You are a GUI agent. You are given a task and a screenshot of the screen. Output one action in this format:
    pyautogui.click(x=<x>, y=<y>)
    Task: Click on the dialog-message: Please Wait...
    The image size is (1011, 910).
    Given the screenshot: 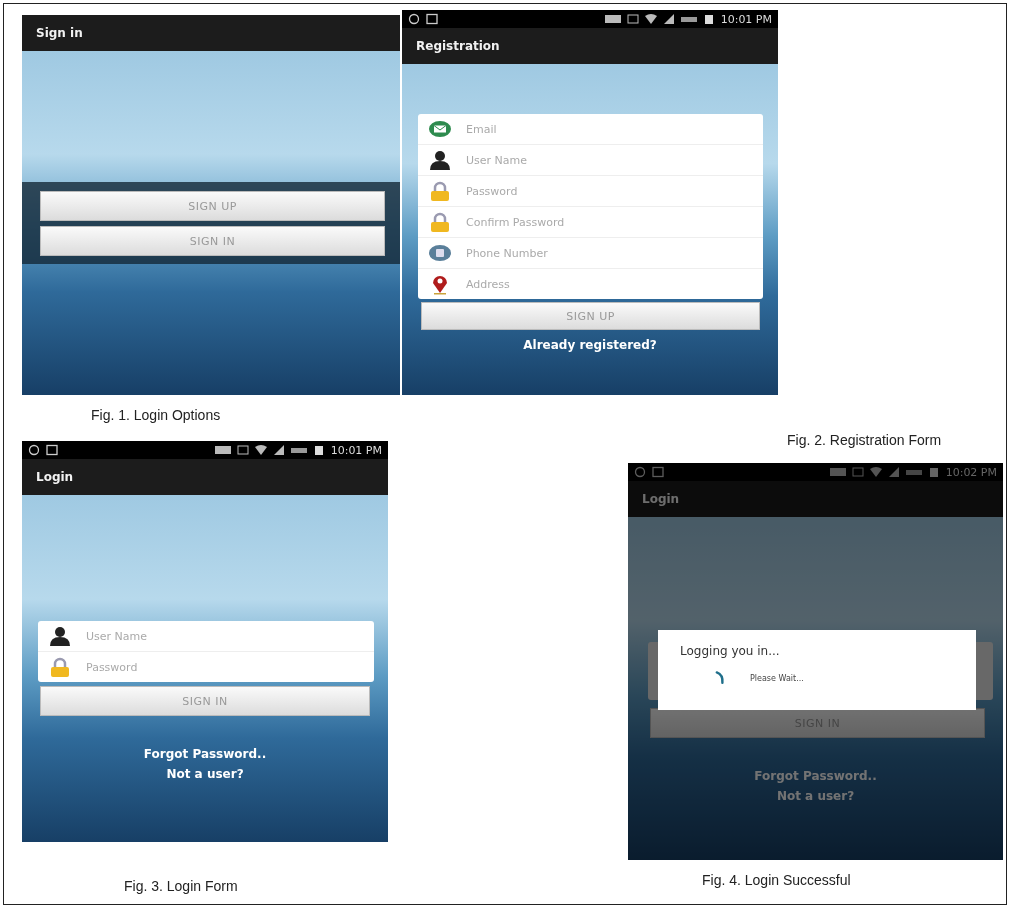 What is the action you would take?
    pyautogui.click(x=777, y=678)
    